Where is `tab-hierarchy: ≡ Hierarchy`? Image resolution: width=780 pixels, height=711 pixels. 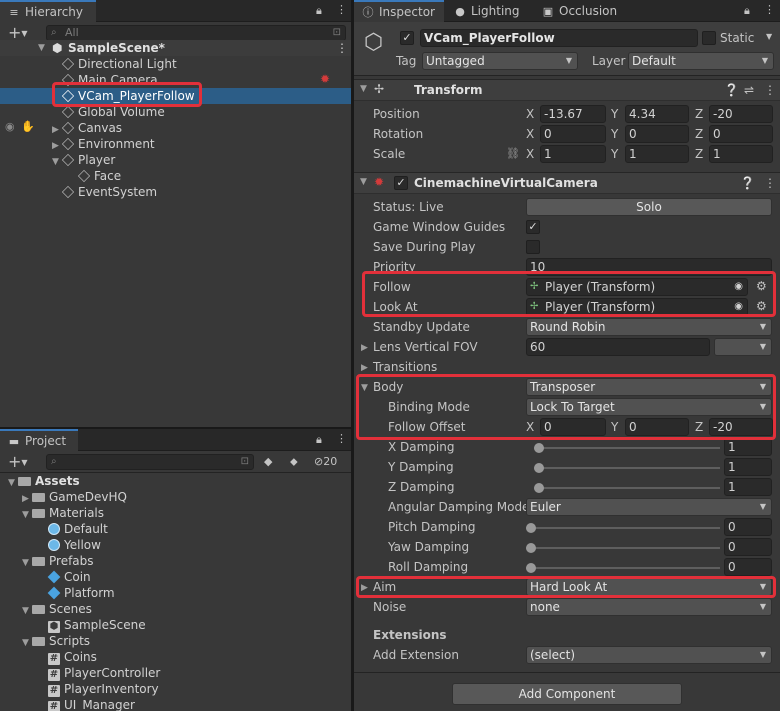
tab-hierarchy: ≡ Hierarchy is located at coordinates (48, 11).